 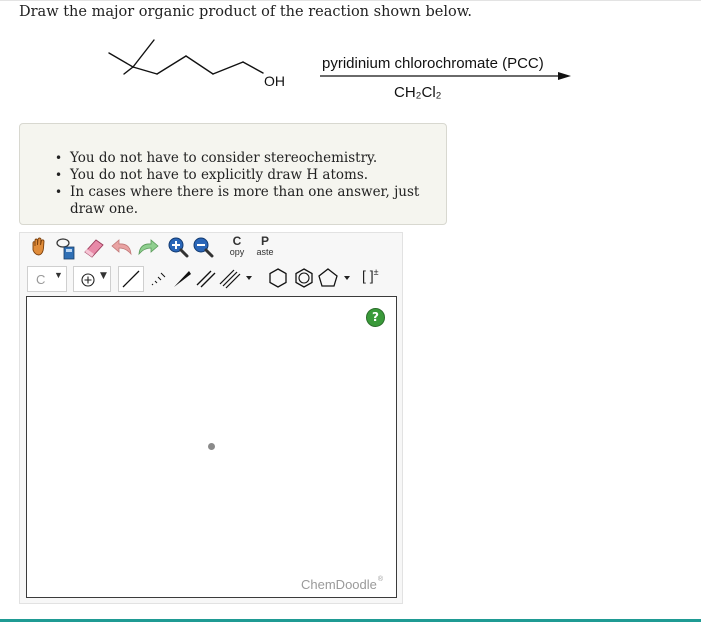 I want to click on chemdoodle-brand: ChemDoodle®, so click(x=342, y=584).